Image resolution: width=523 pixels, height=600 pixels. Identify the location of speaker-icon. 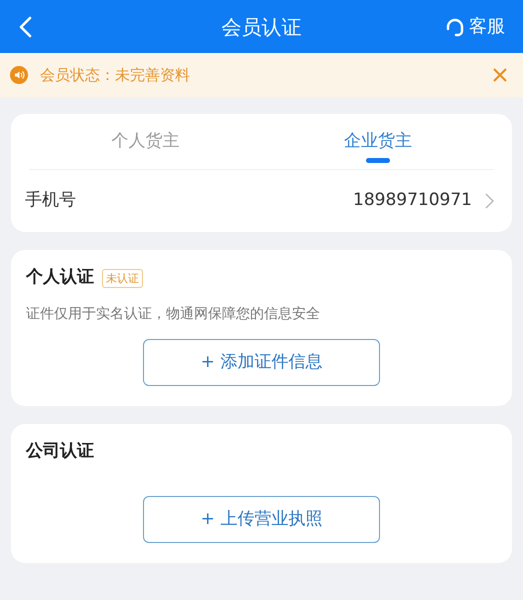
(19, 75).